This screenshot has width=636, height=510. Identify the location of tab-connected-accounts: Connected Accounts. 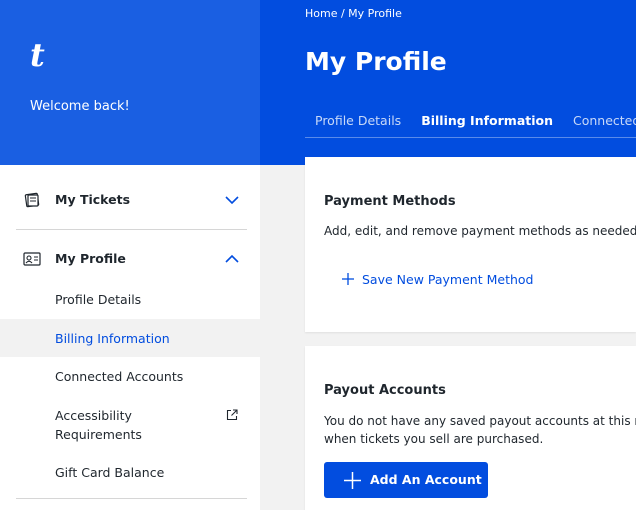
(599, 120).